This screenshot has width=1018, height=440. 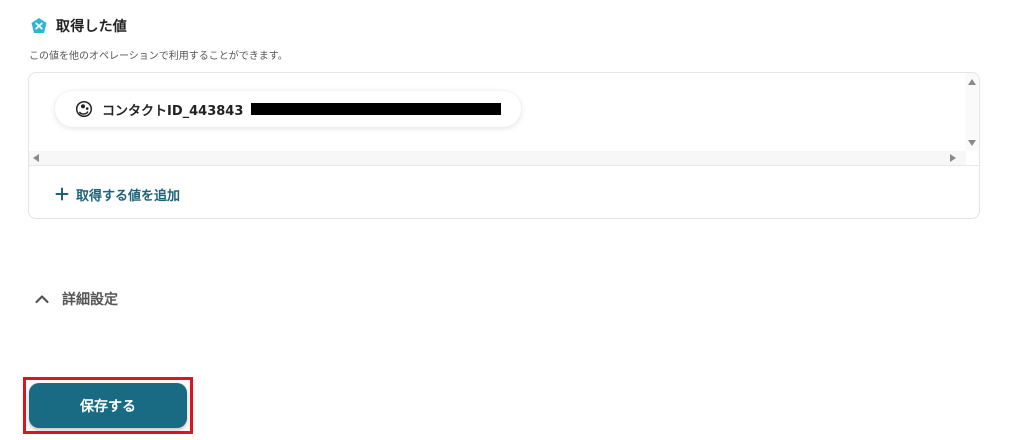 I want to click on section-description: この値を他のオペレーションで利用することができます。, so click(x=158, y=56).